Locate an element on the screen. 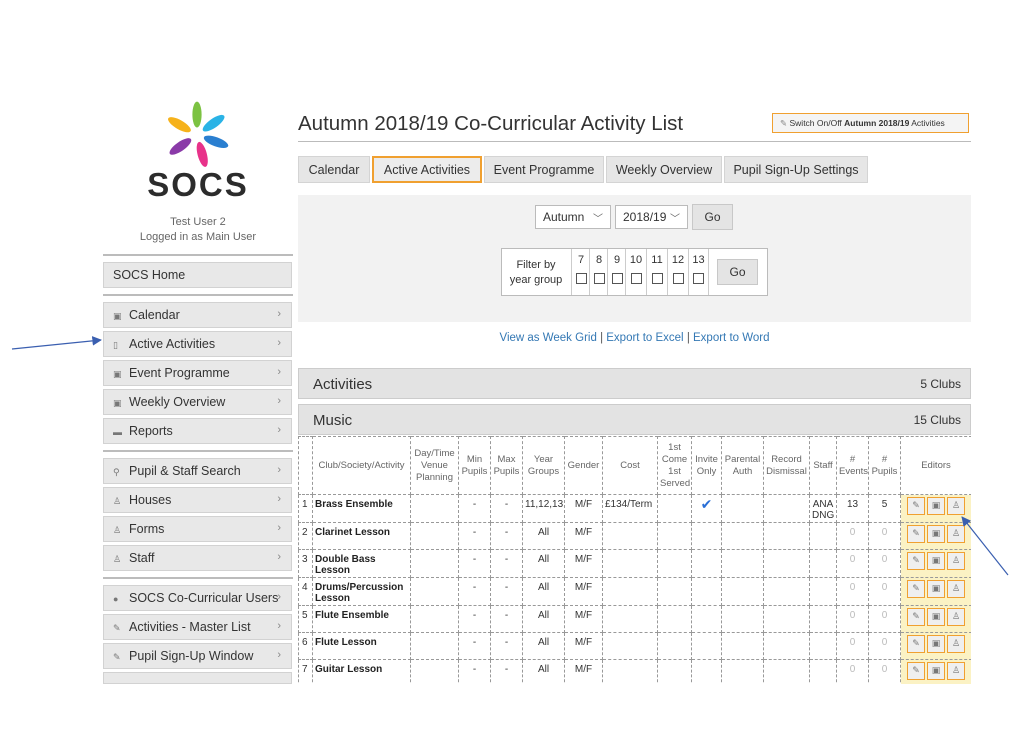 This screenshot has height=745, width=1030. sidebar-item-socs-home: SOCS Home is located at coordinates (197, 275).